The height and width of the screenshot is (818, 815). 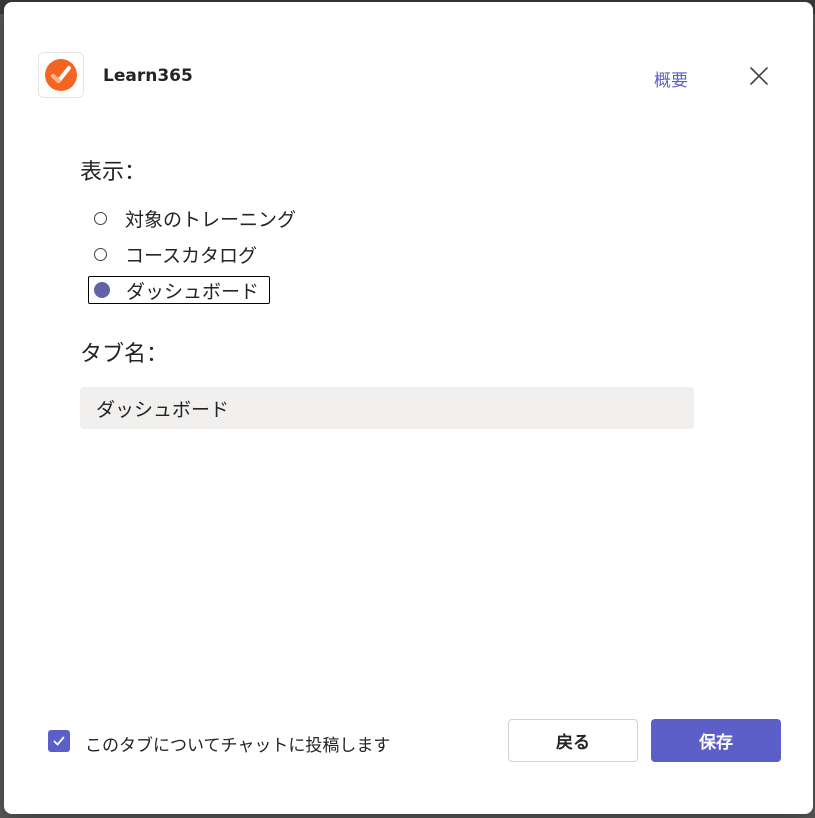 What do you see at coordinates (124, 354) in the screenshot?
I see `tab-name-section-label: タブ名：` at bounding box center [124, 354].